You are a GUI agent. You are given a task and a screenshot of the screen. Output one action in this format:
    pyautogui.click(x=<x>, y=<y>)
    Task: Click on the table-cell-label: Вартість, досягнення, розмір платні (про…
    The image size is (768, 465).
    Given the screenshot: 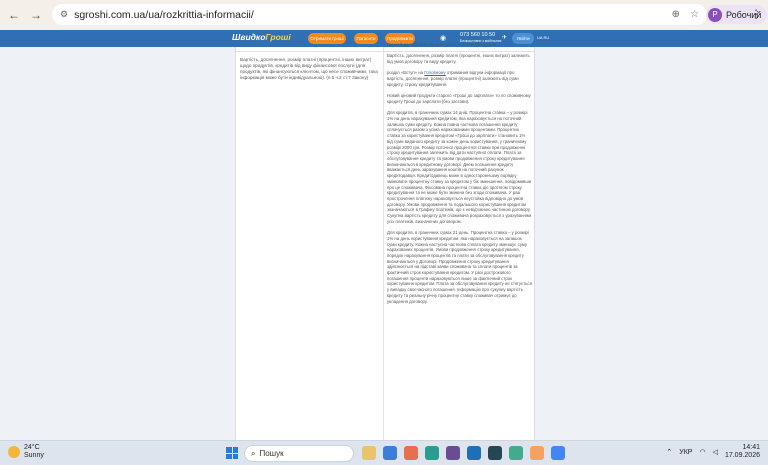 What is the action you would take?
    pyautogui.click(x=309, y=68)
    